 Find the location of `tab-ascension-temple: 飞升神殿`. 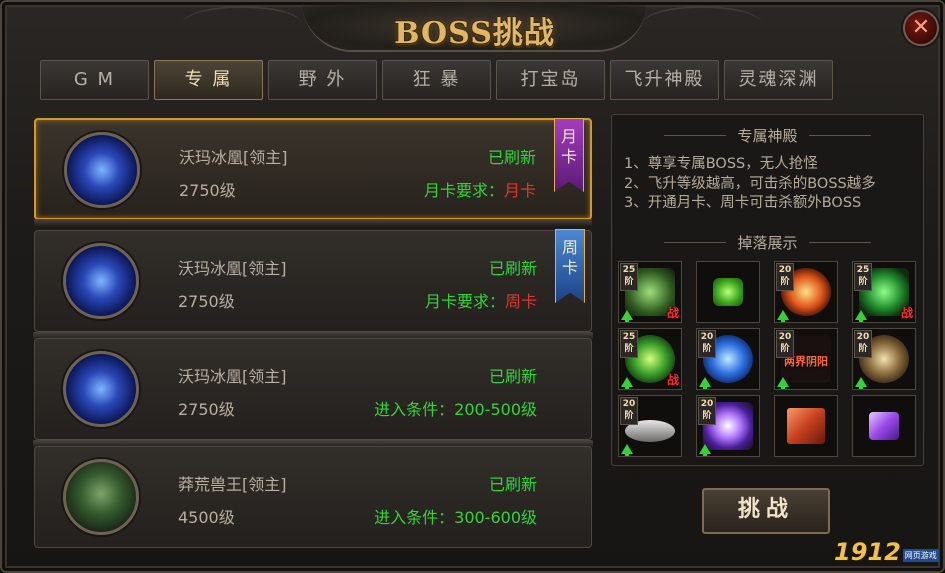

tab-ascension-temple: 飞升神殿 is located at coordinates (664, 80).